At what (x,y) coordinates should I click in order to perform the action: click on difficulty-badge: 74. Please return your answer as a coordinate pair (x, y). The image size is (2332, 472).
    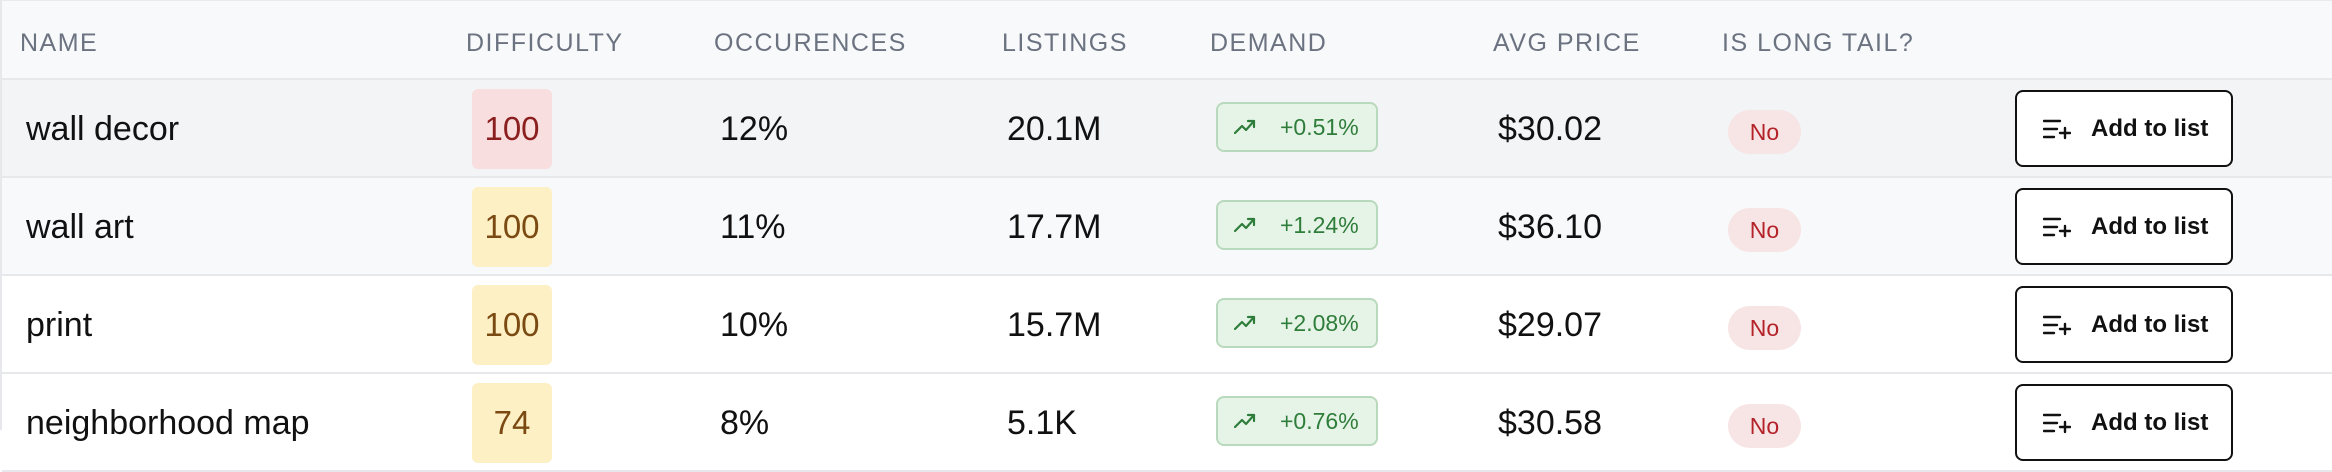
    Looking at the image, I should click on (512, 423).